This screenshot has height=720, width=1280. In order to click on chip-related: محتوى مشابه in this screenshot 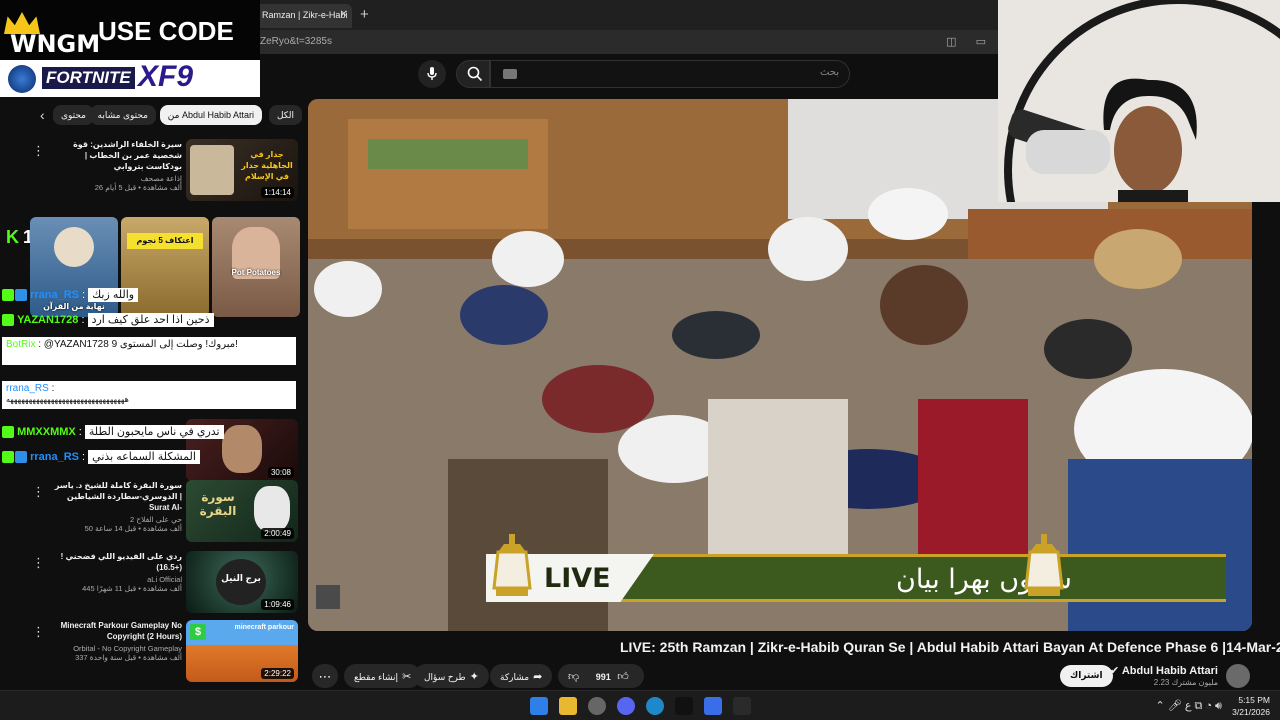, I will do `click(122, 115)`.